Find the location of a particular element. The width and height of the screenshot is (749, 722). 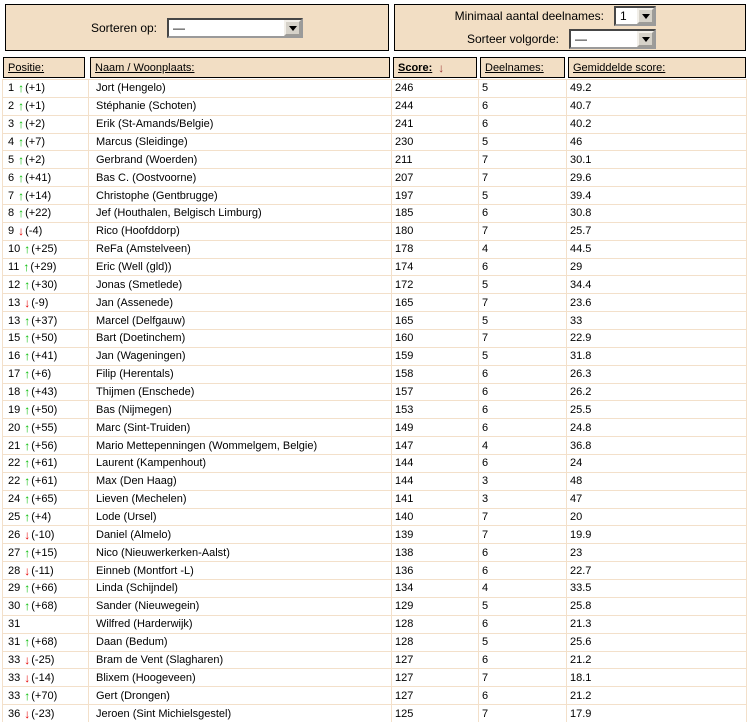

row-change: (+50) is located at coordinates (44, 409).